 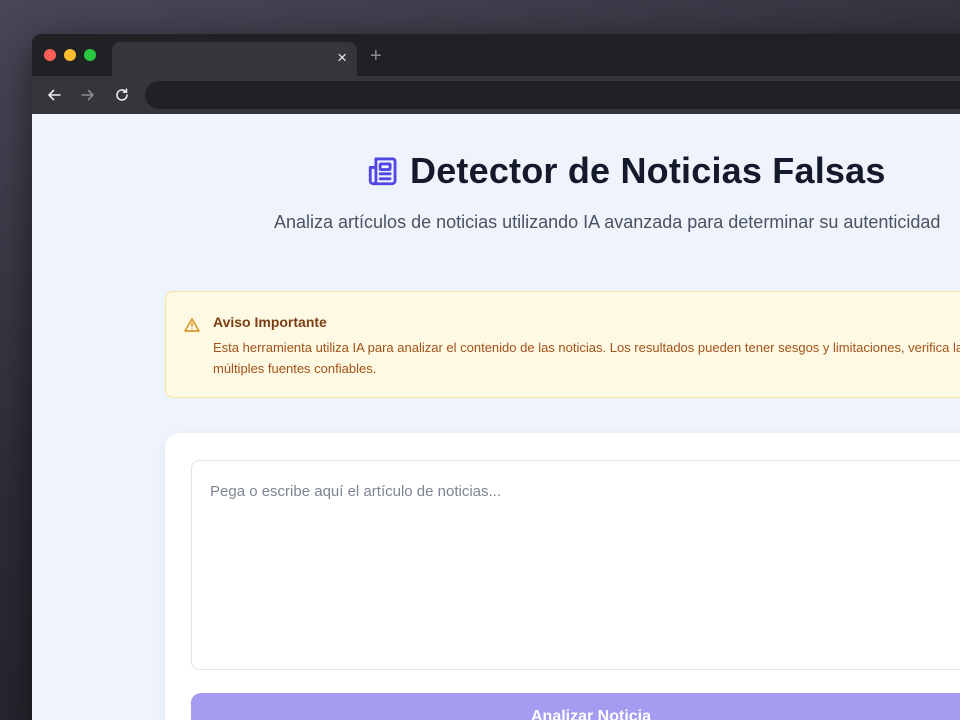 I want to click on new-tab-icon: +, so click(x=376, y=56).